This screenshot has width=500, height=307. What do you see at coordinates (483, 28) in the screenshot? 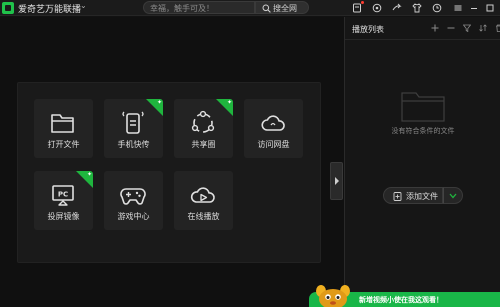
I see `sort-icon` at bounding box center [483, 28].